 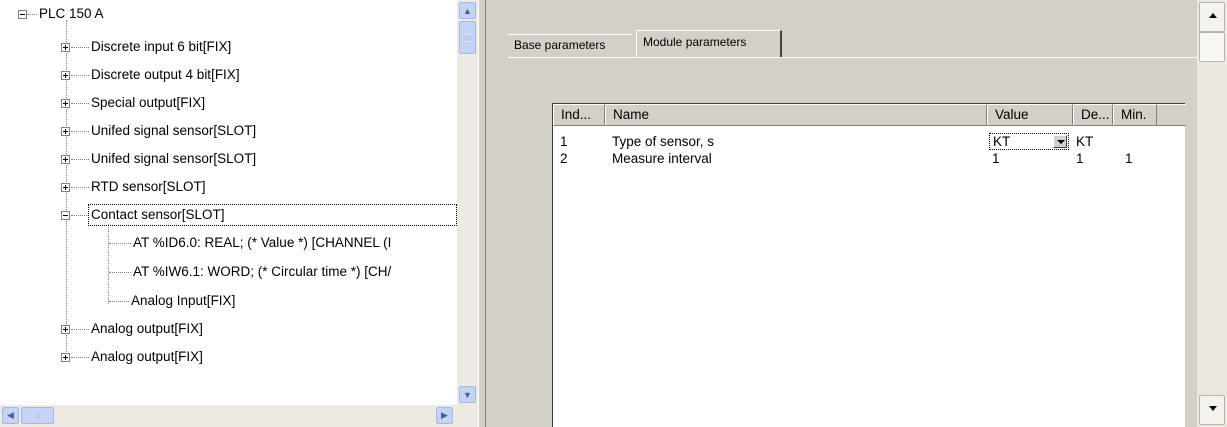 What do you see at coordinates (1171, 115) in the screenshot?
I see `column-header-filler` at bounding box center [1171, 115].